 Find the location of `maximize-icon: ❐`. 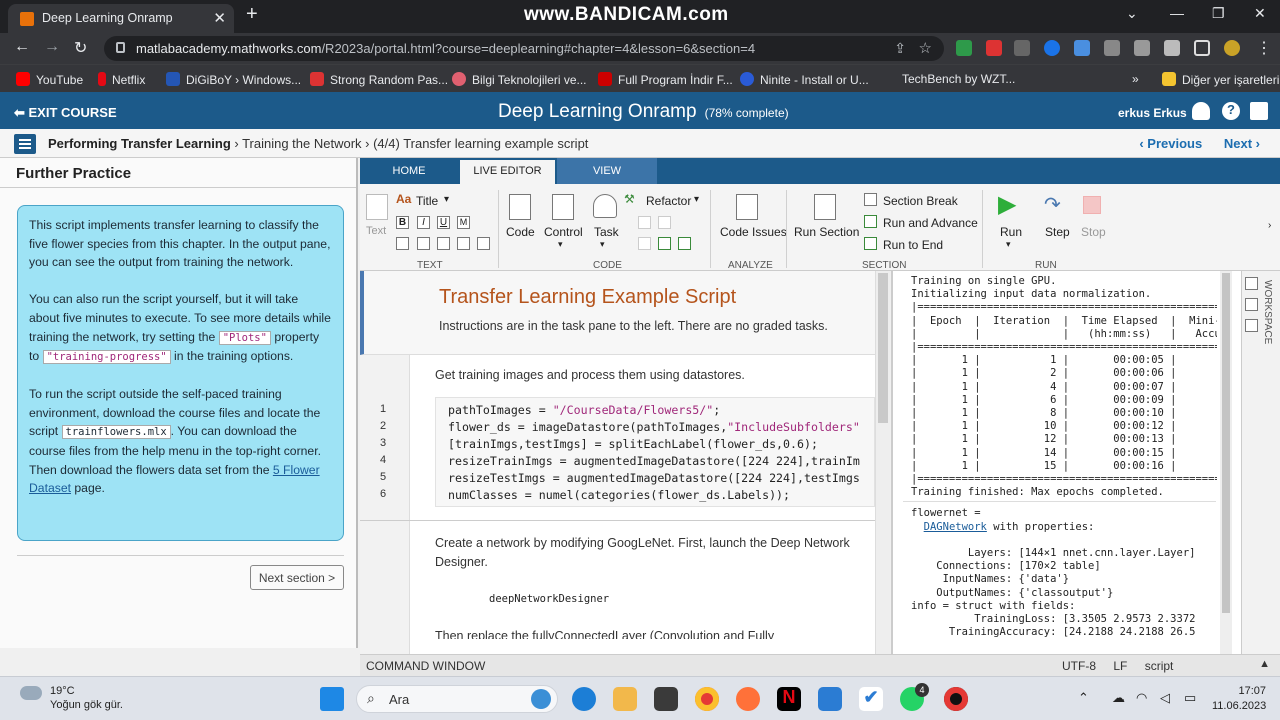

maximize-icon: ❐ is located at coordinates (1218, 13).